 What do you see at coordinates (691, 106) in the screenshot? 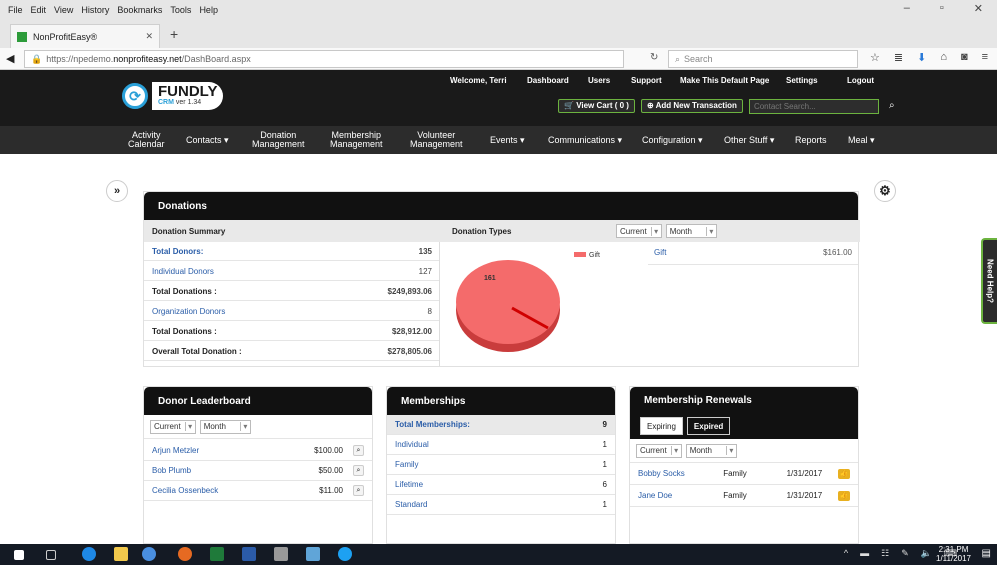
I see `add-transaction-button: ⊕ Add New Transaction` at bounding box center [691, 106].